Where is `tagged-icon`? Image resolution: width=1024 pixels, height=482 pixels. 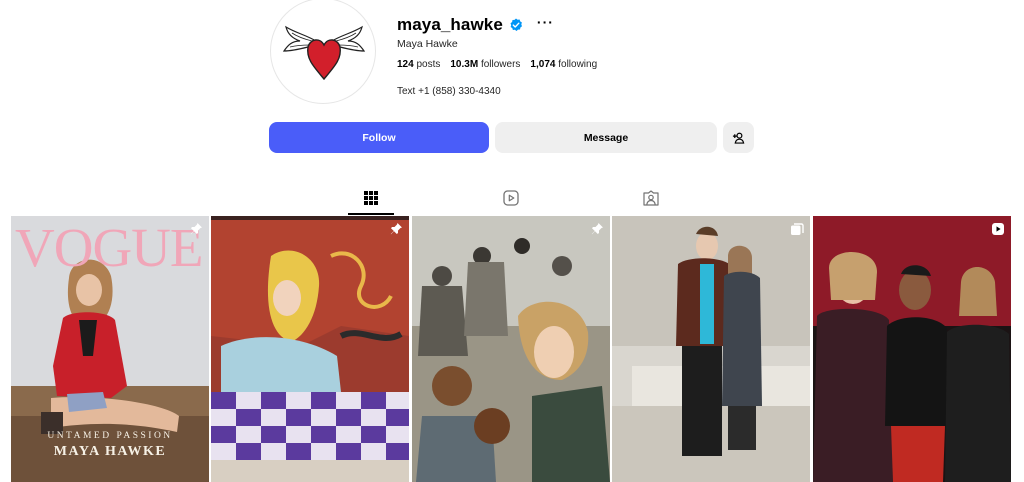 tagged-icon is located at coordinates (651, 198).